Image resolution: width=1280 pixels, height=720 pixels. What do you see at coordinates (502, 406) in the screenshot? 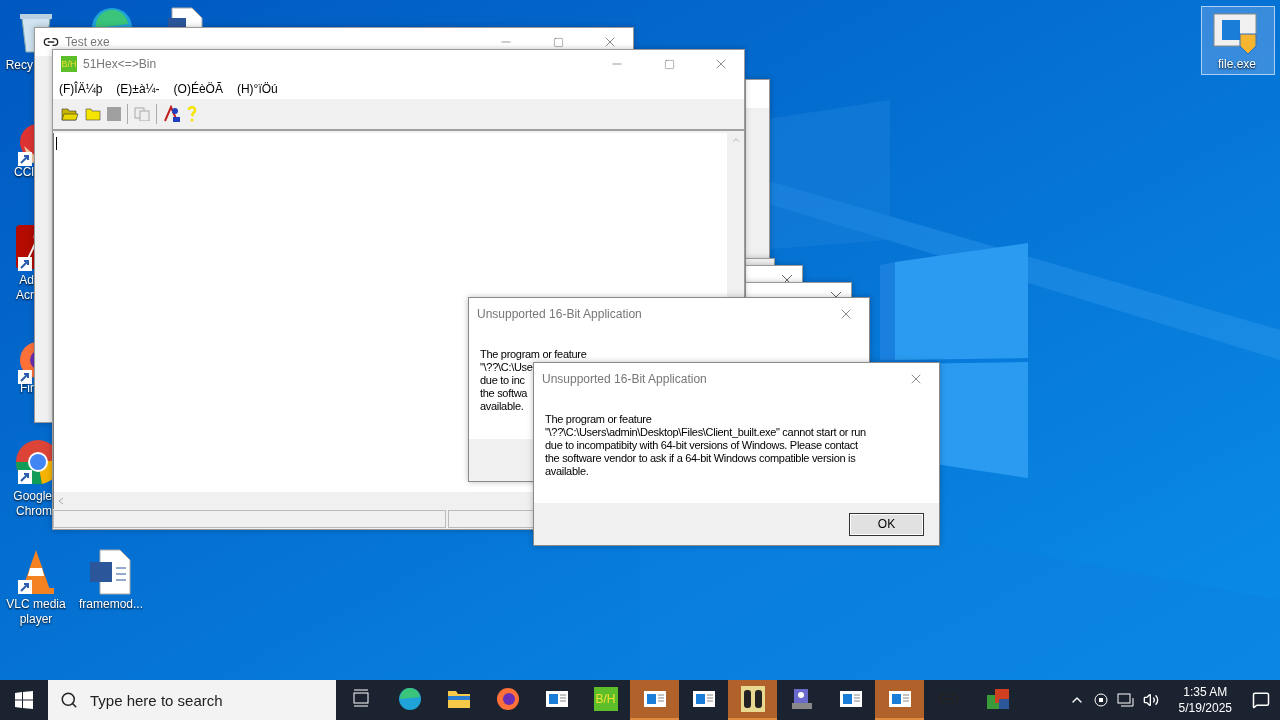
I see `dialog-message-line: available.` at bounding box center [502, 406].